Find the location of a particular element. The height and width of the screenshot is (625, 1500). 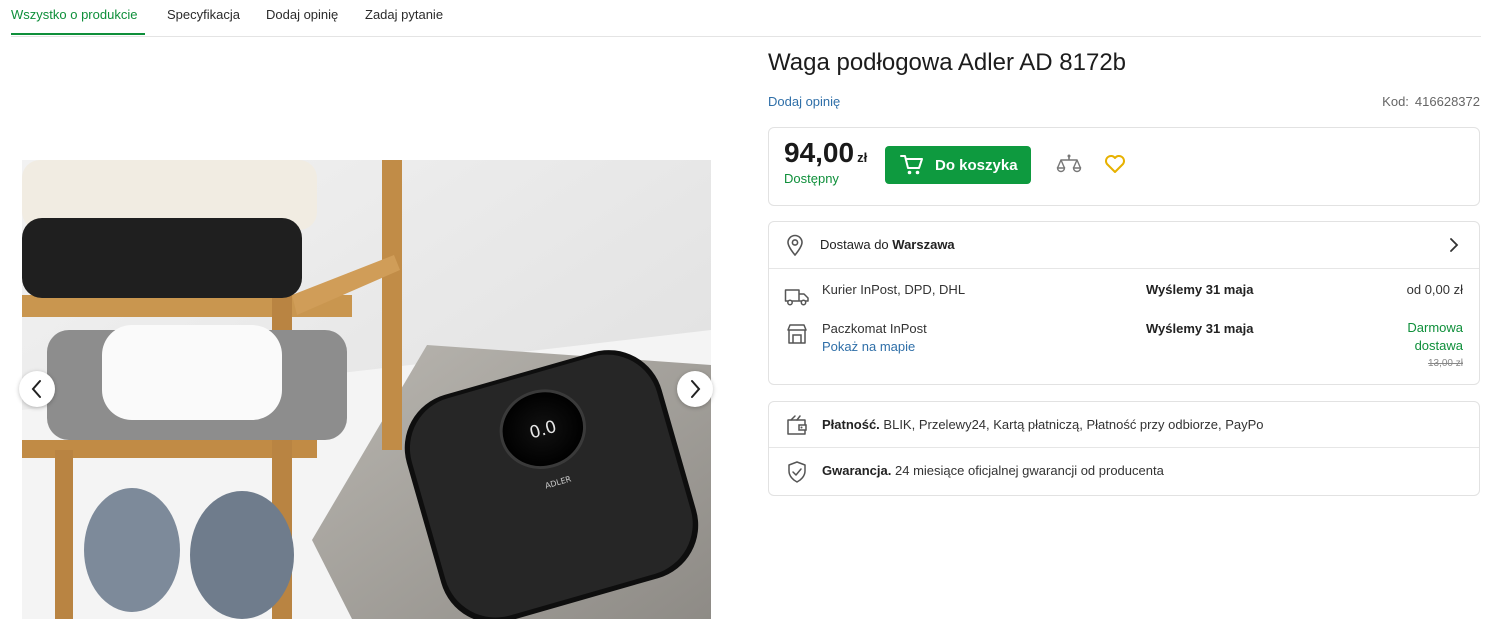

product-code: Kod: 416628372 is located at coordinates (1431, 101).